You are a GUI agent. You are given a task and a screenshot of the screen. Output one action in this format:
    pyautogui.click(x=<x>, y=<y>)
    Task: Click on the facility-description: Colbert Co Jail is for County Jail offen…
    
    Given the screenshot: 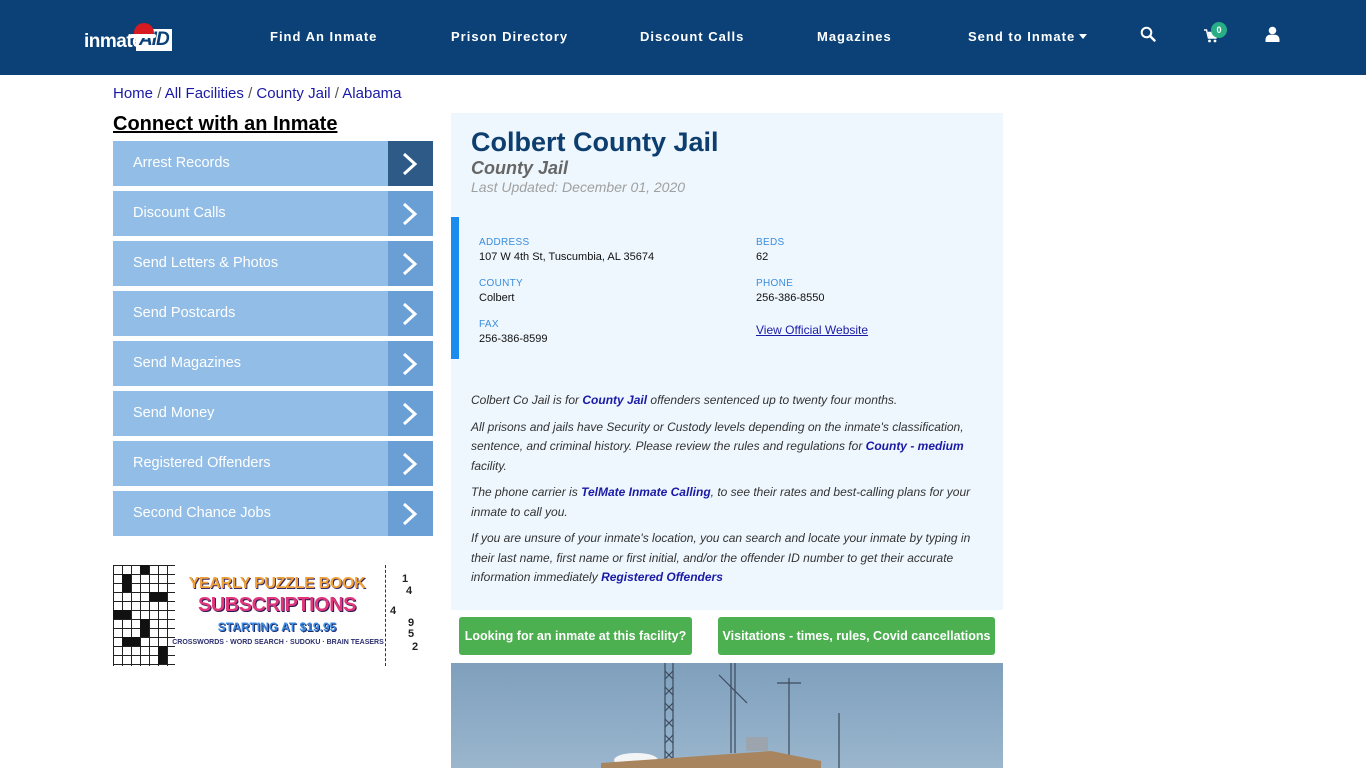 What is the action you would take?
    pyautogui.click(x=726, y=493)
    